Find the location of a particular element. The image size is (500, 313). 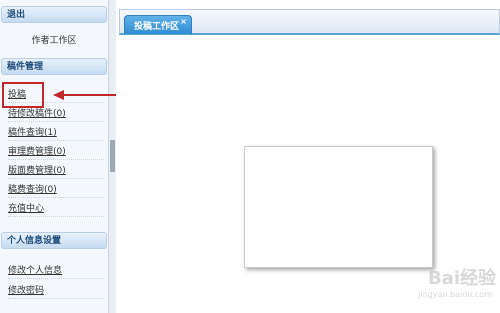

logout-header: 退出 is located at coordinates (54, 14).